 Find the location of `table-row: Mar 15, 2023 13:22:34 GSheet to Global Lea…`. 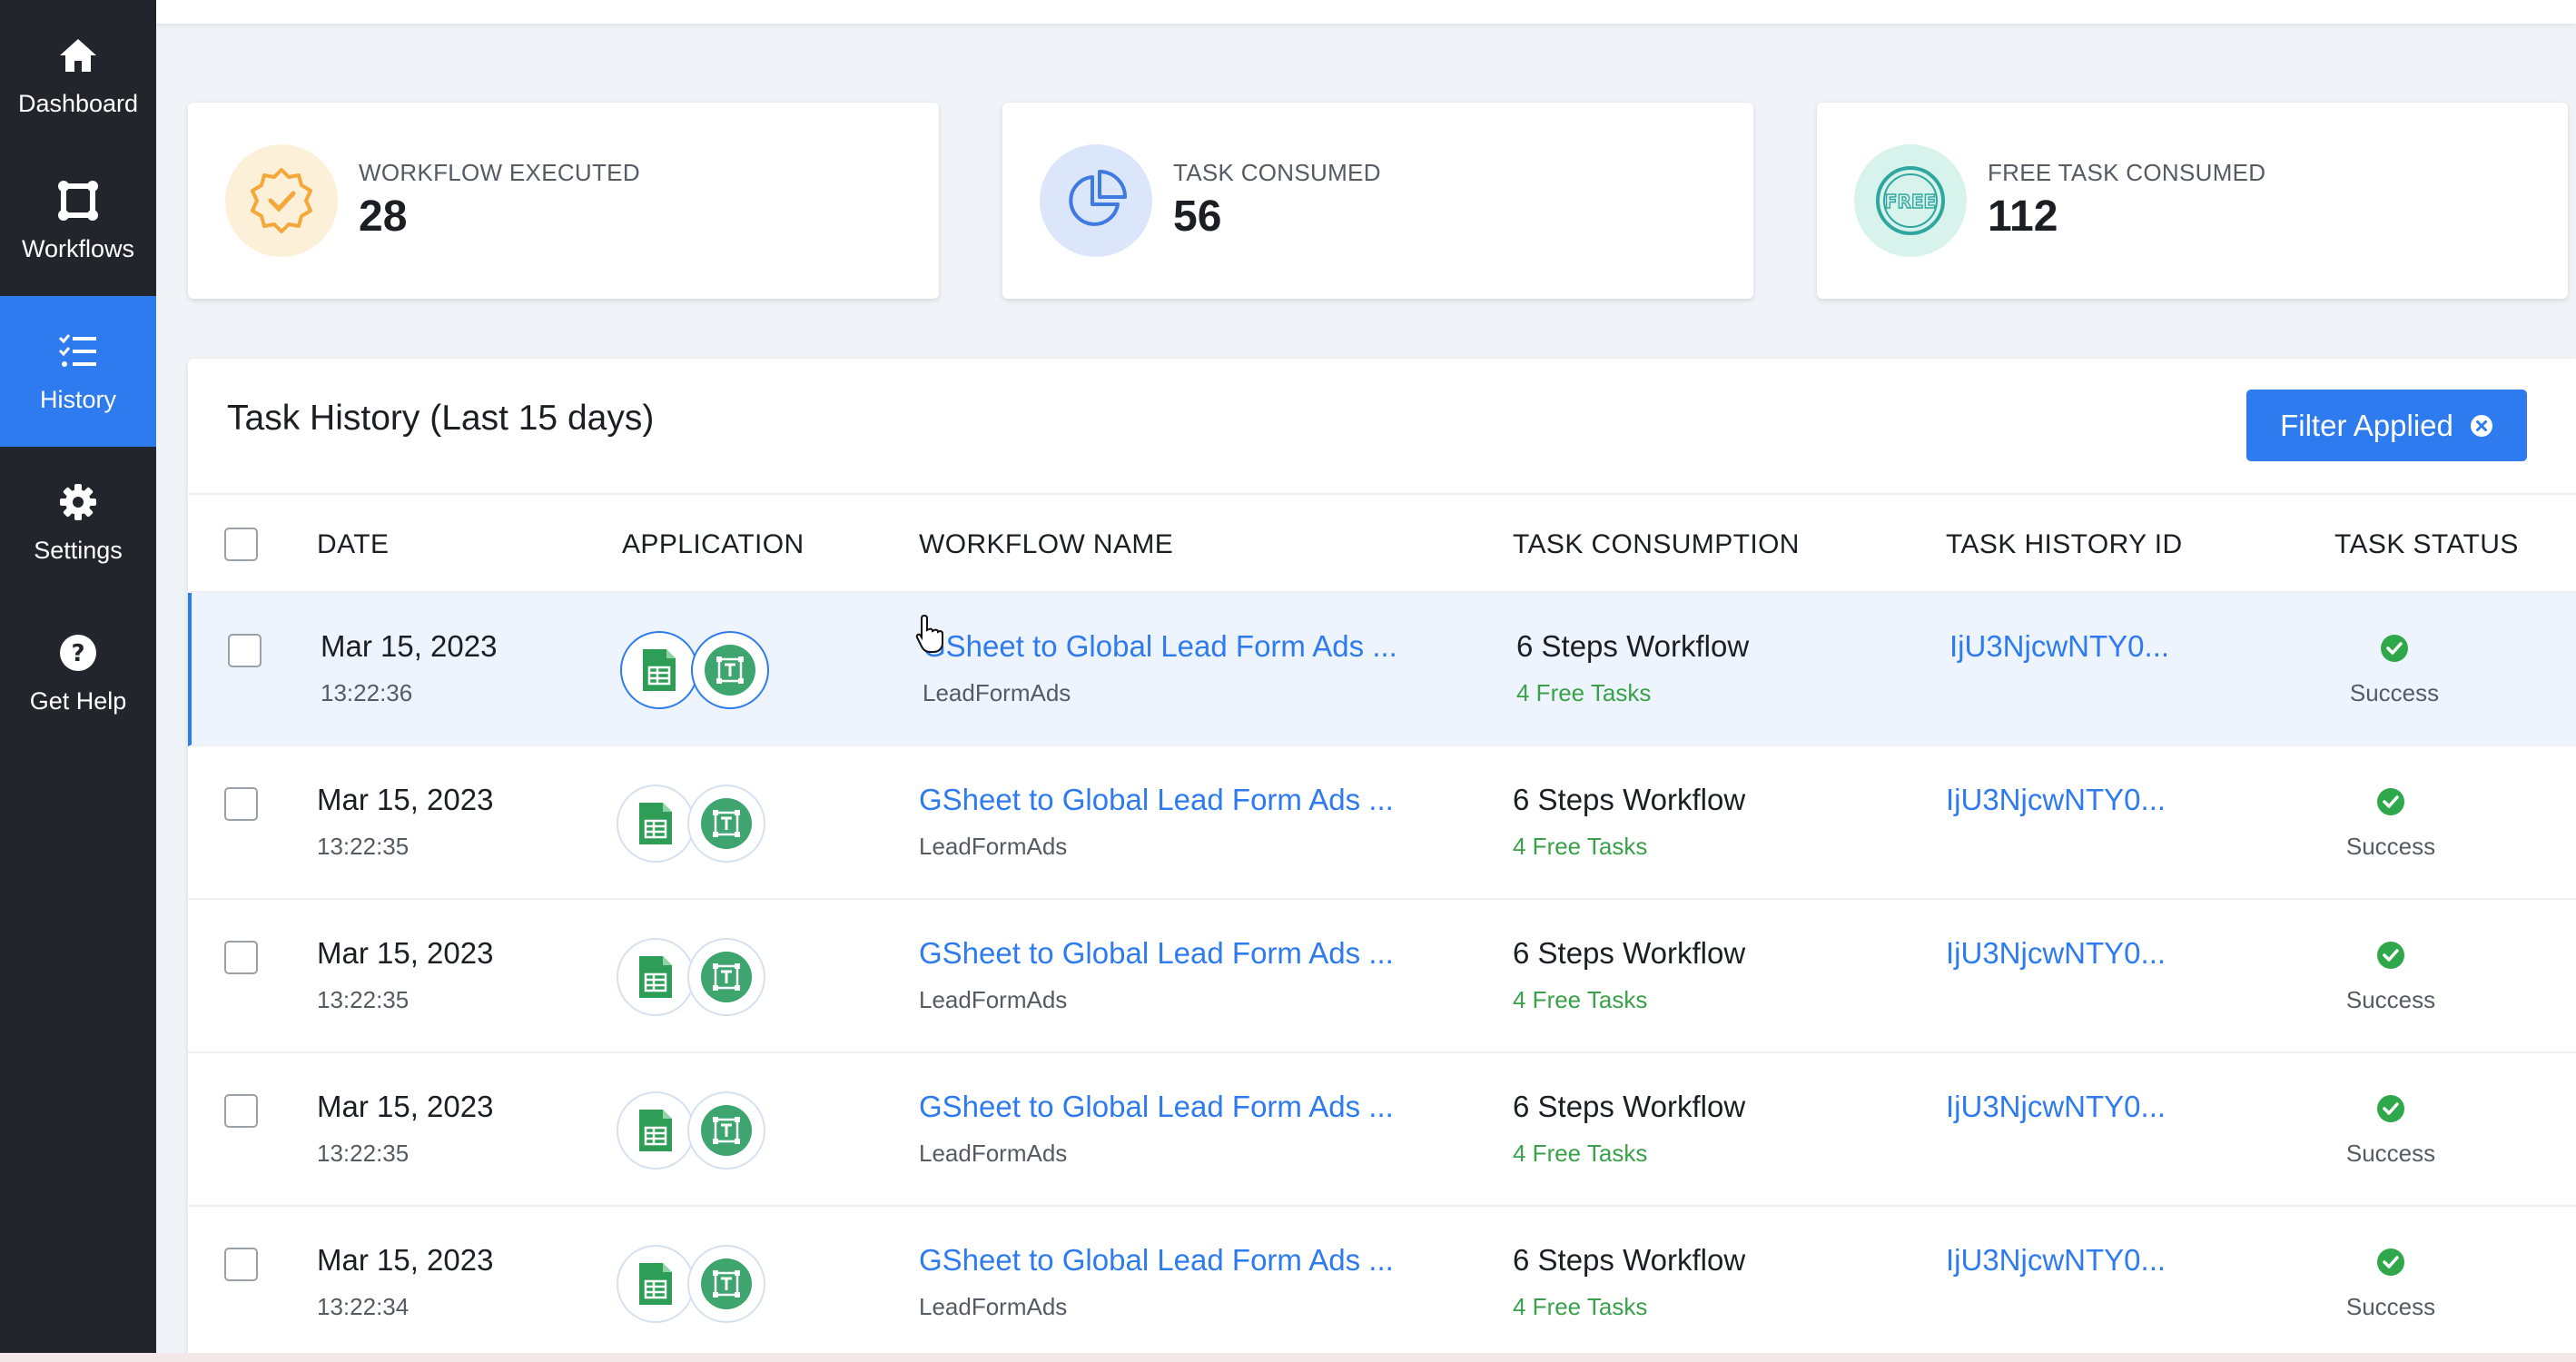

table-row: Mar 15, 2023 13:22:34 GSheet to Global Lea… is located at coordinates (1382, 1283).